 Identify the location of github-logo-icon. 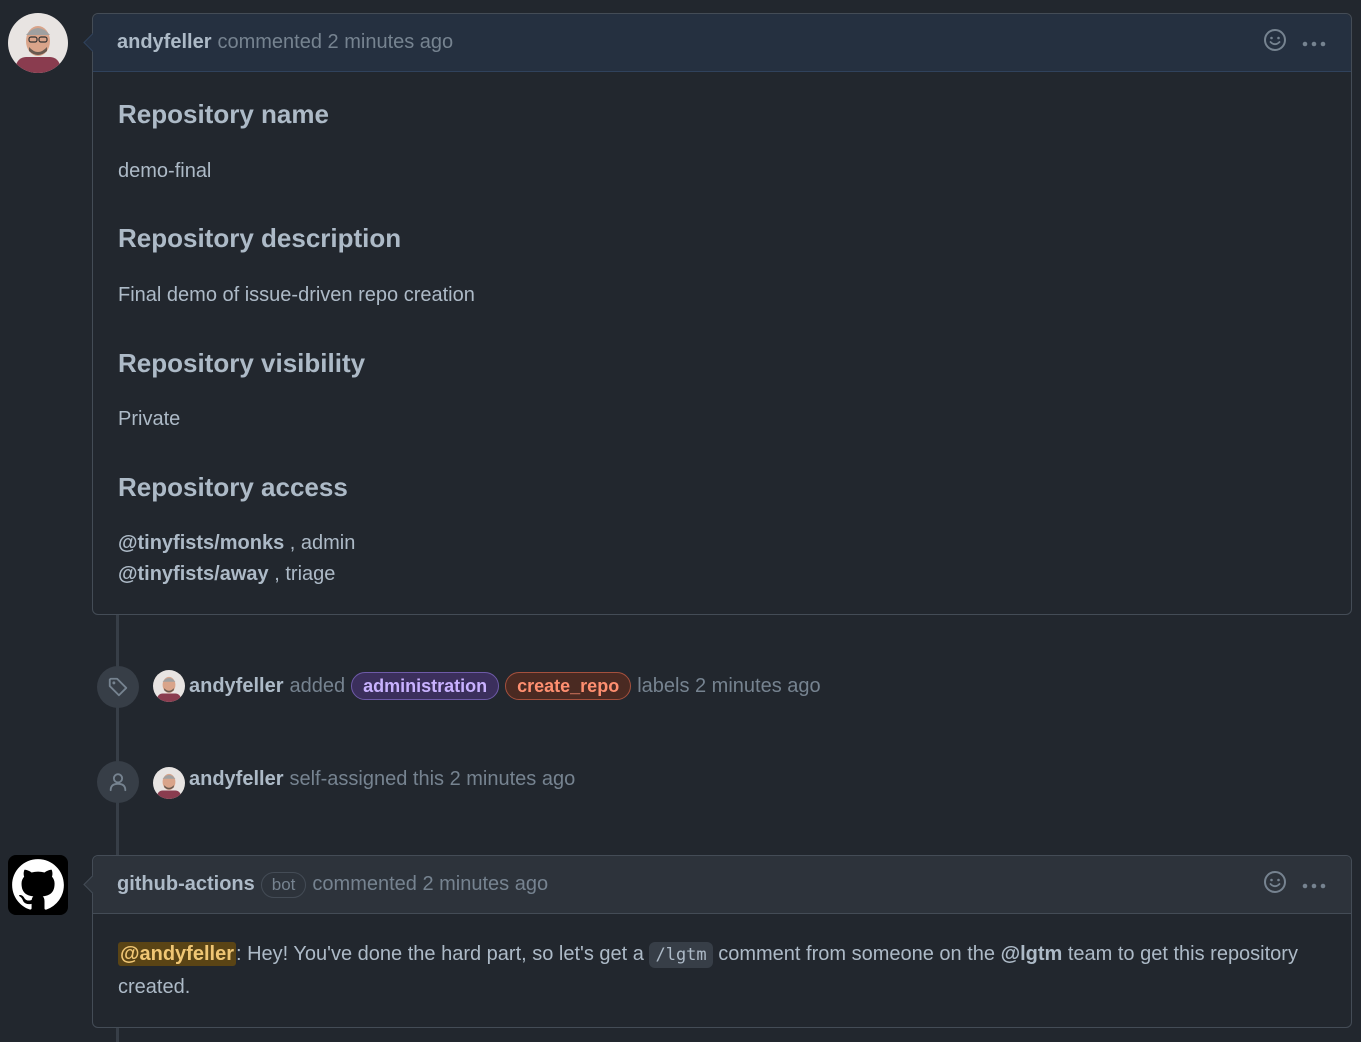
(38, 884).